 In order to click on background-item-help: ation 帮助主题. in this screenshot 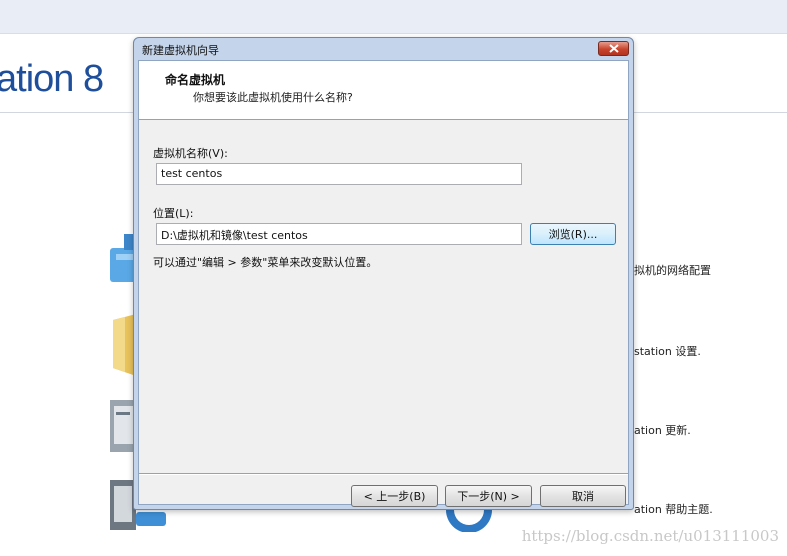, I will do `click(673, 509)`.